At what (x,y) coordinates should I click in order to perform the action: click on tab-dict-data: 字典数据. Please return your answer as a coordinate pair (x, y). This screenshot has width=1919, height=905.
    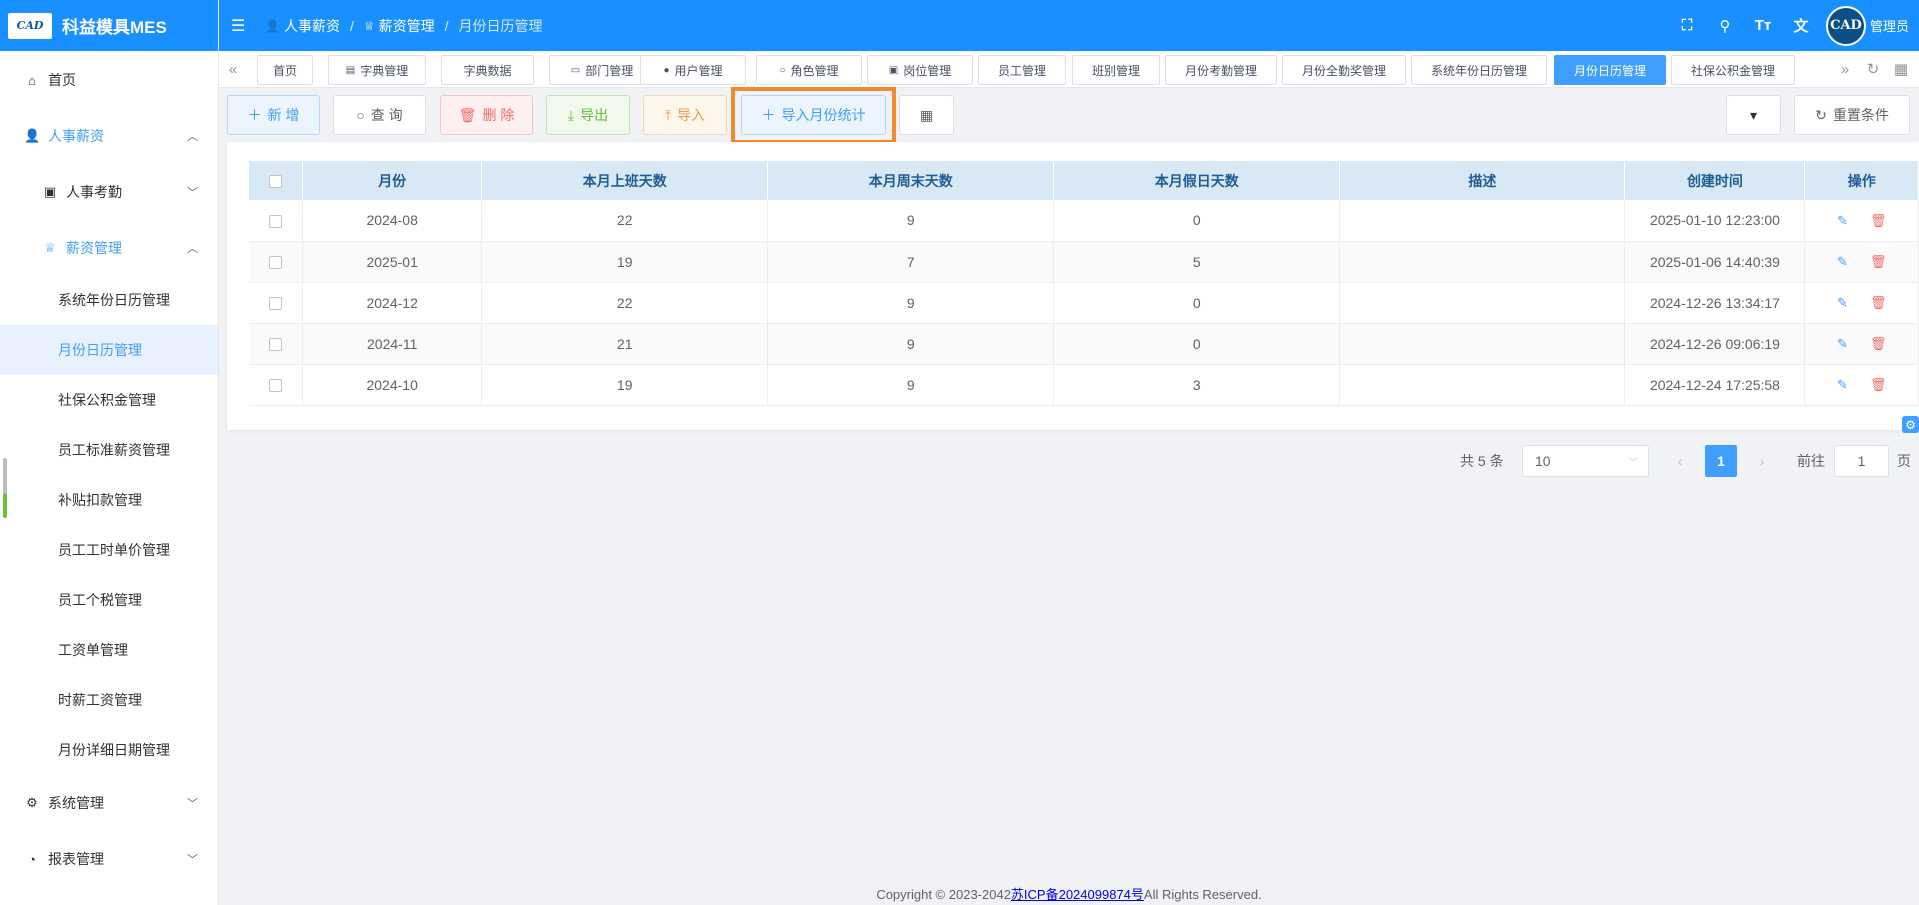
    Looking at the image, I should click on (487, 70).